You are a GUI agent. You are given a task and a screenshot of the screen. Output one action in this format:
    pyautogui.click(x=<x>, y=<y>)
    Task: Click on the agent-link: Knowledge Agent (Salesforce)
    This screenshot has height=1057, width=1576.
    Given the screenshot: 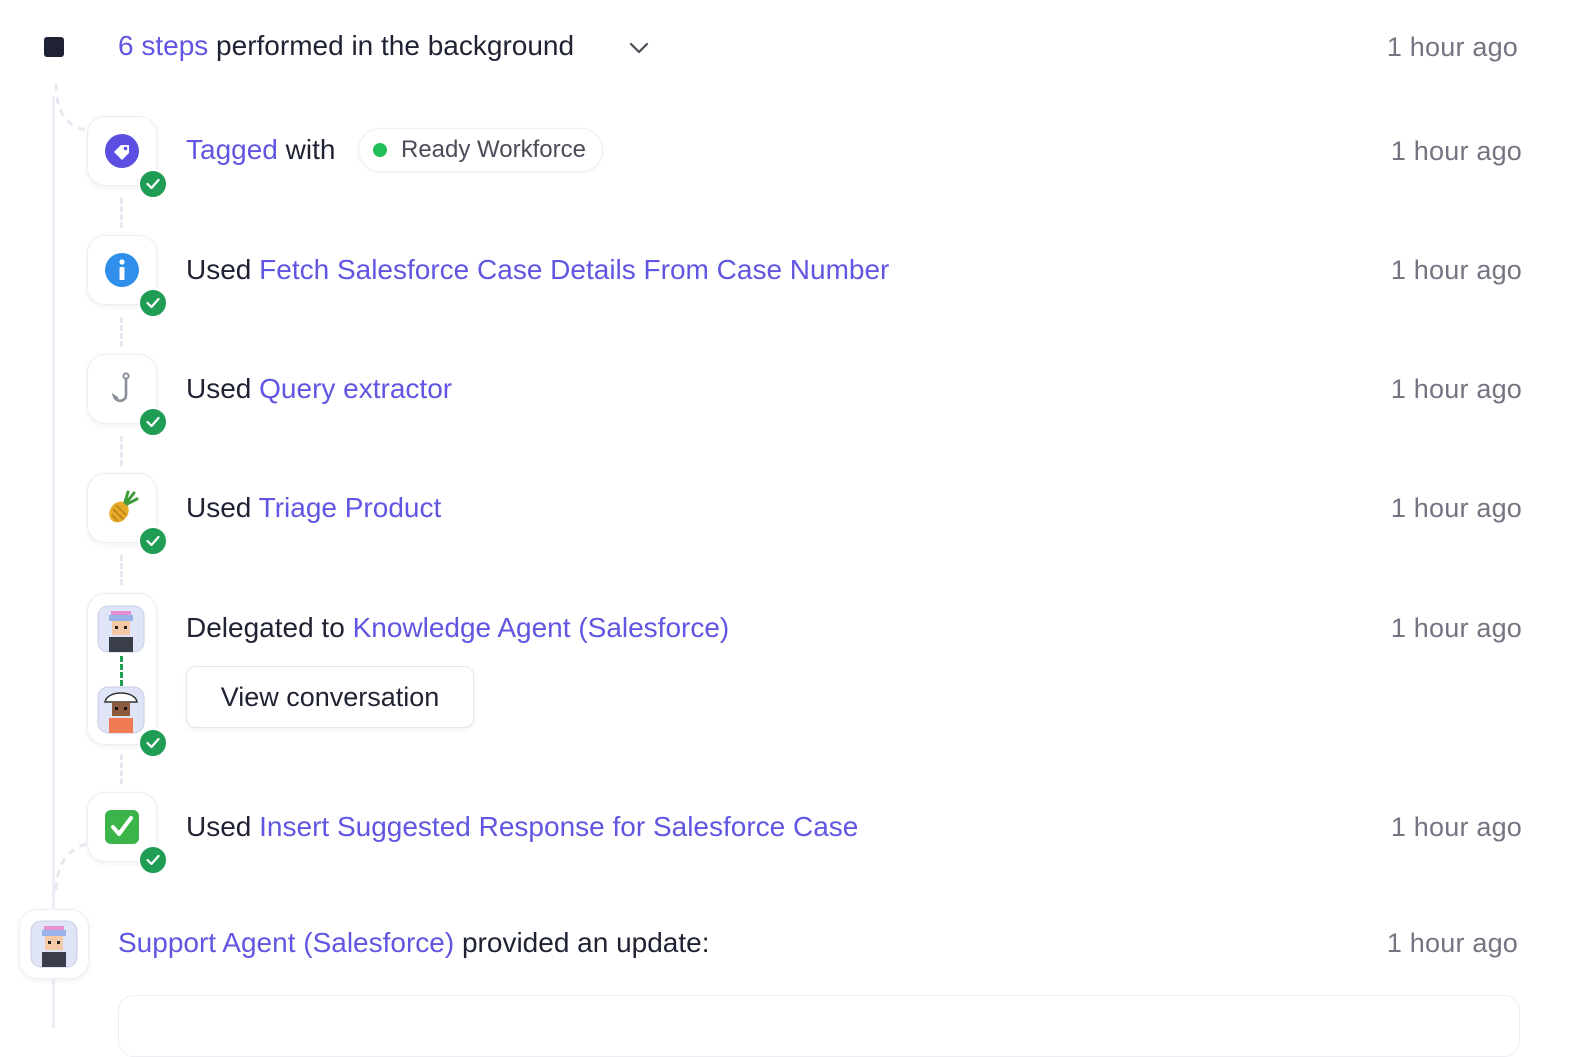 What is the action you would take?
    pyautogui.click(x=541, y=627)
    